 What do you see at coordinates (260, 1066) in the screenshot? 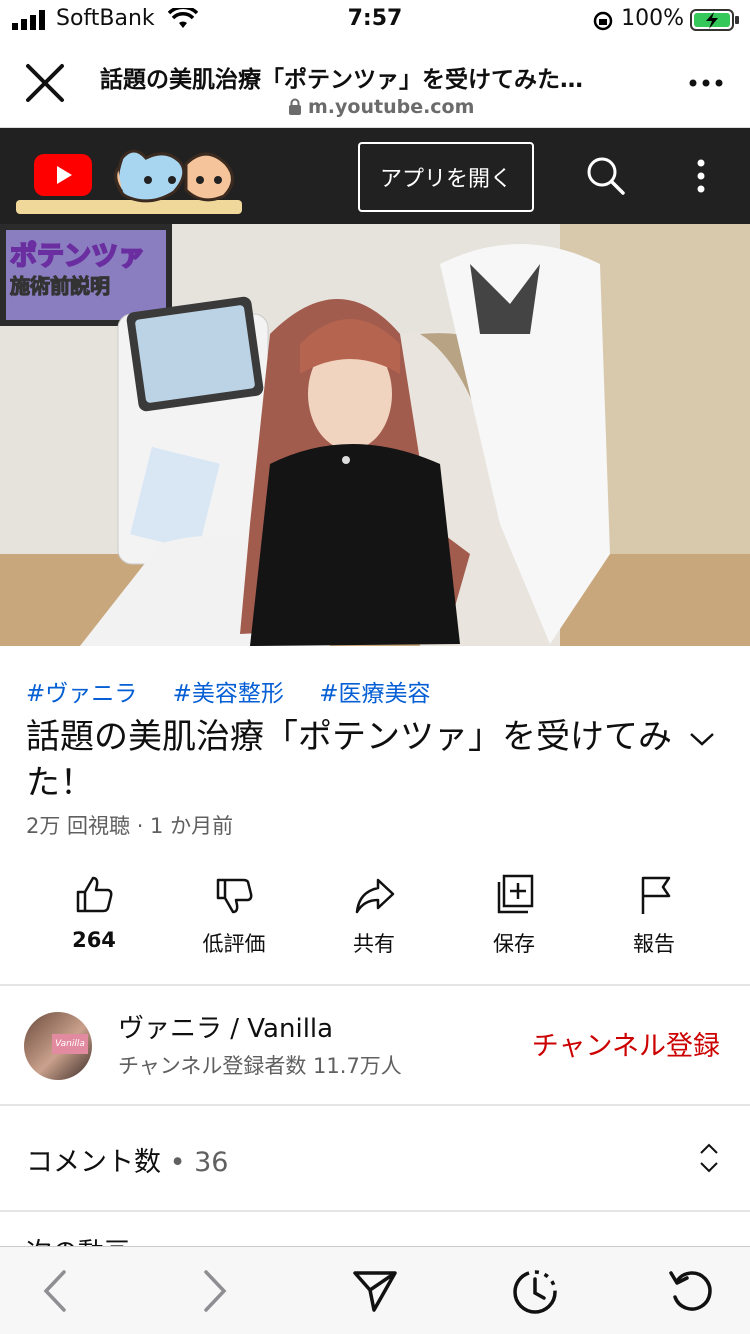
I see `subscriber-count: チャンネル登録者数 11.7万人` at bounding box center [260, 1066].